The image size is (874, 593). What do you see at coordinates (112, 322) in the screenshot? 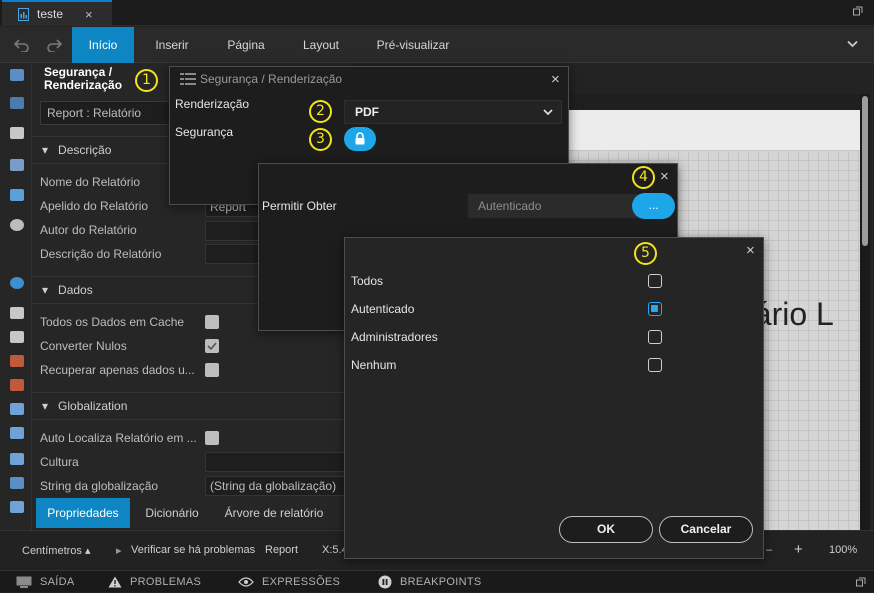
I see `prop-cache: Todos os Dados em Cache` at bounding box center [112, 322].